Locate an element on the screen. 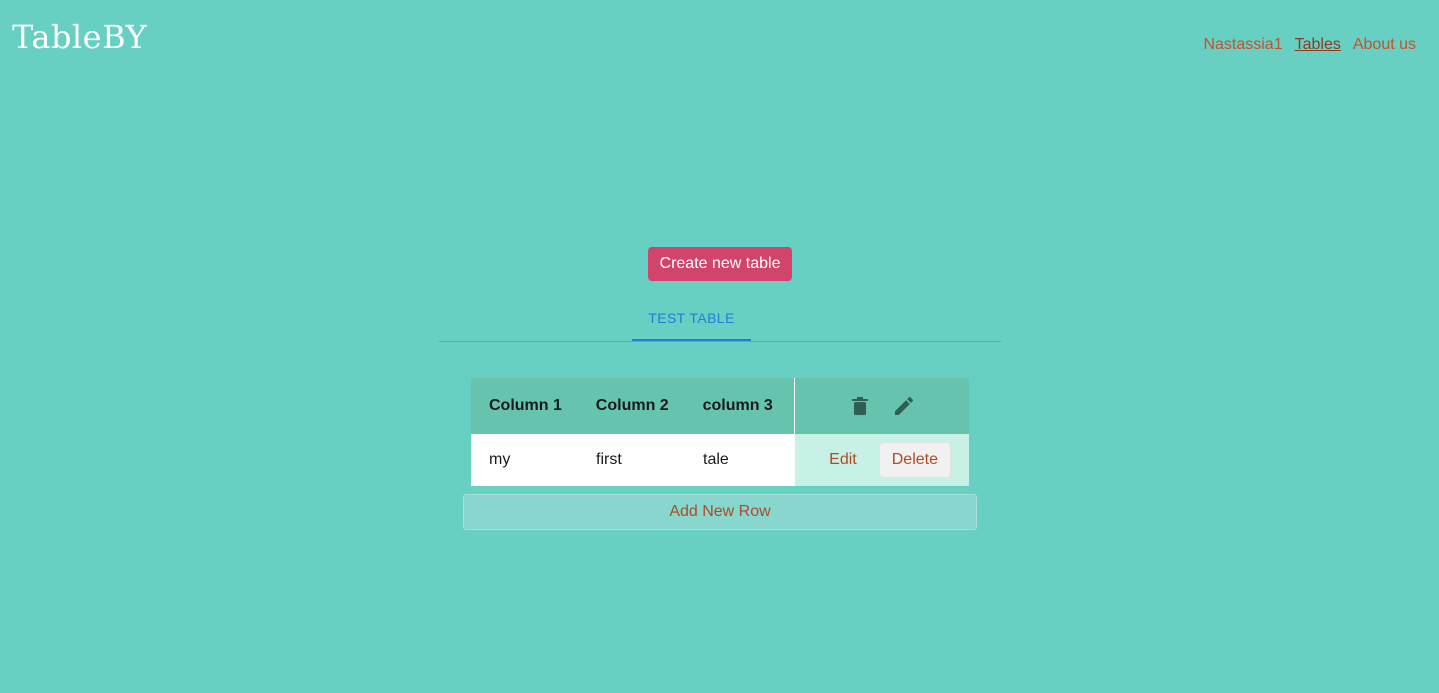 The width and height of the screenshot is (1439, 693). table-header-row: Column 1 Column 2 column 3 is located at coordinates (720, 406).